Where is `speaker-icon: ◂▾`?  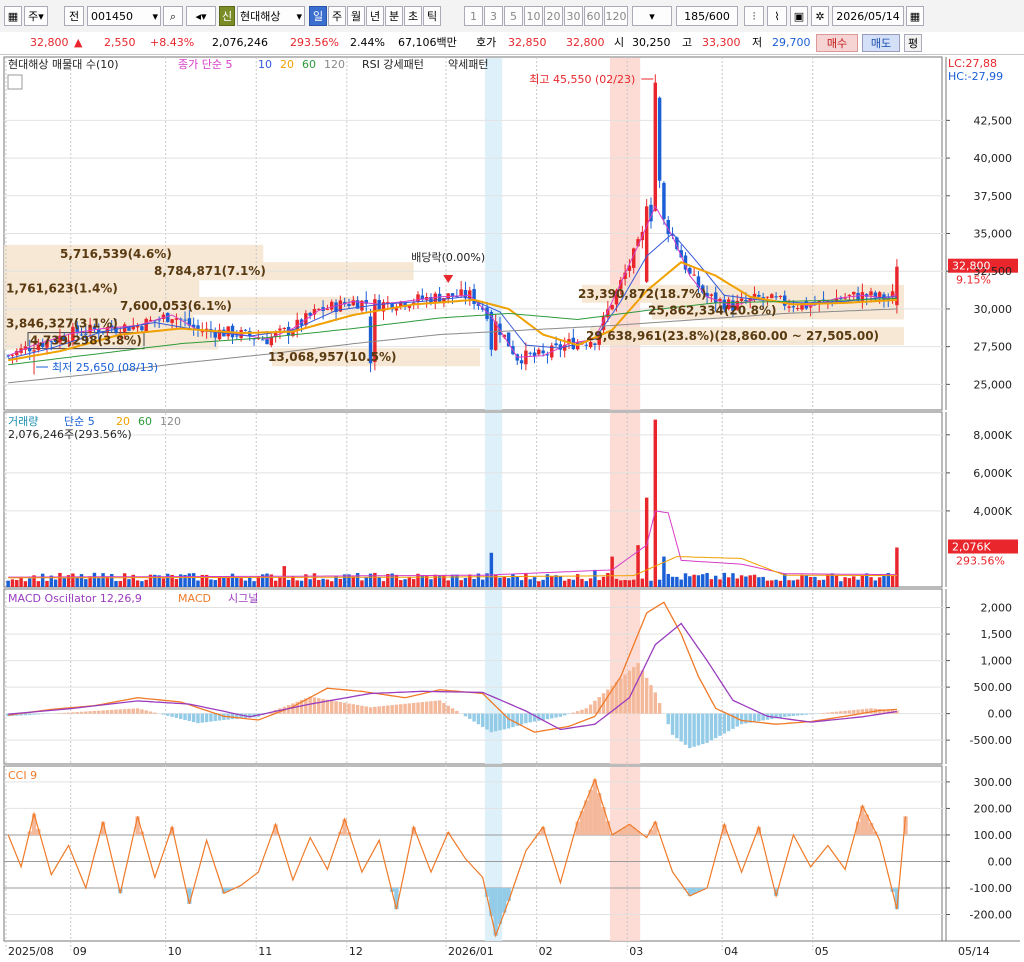
speaker-icon: ◂▾ is located at coordinates (201, 16).